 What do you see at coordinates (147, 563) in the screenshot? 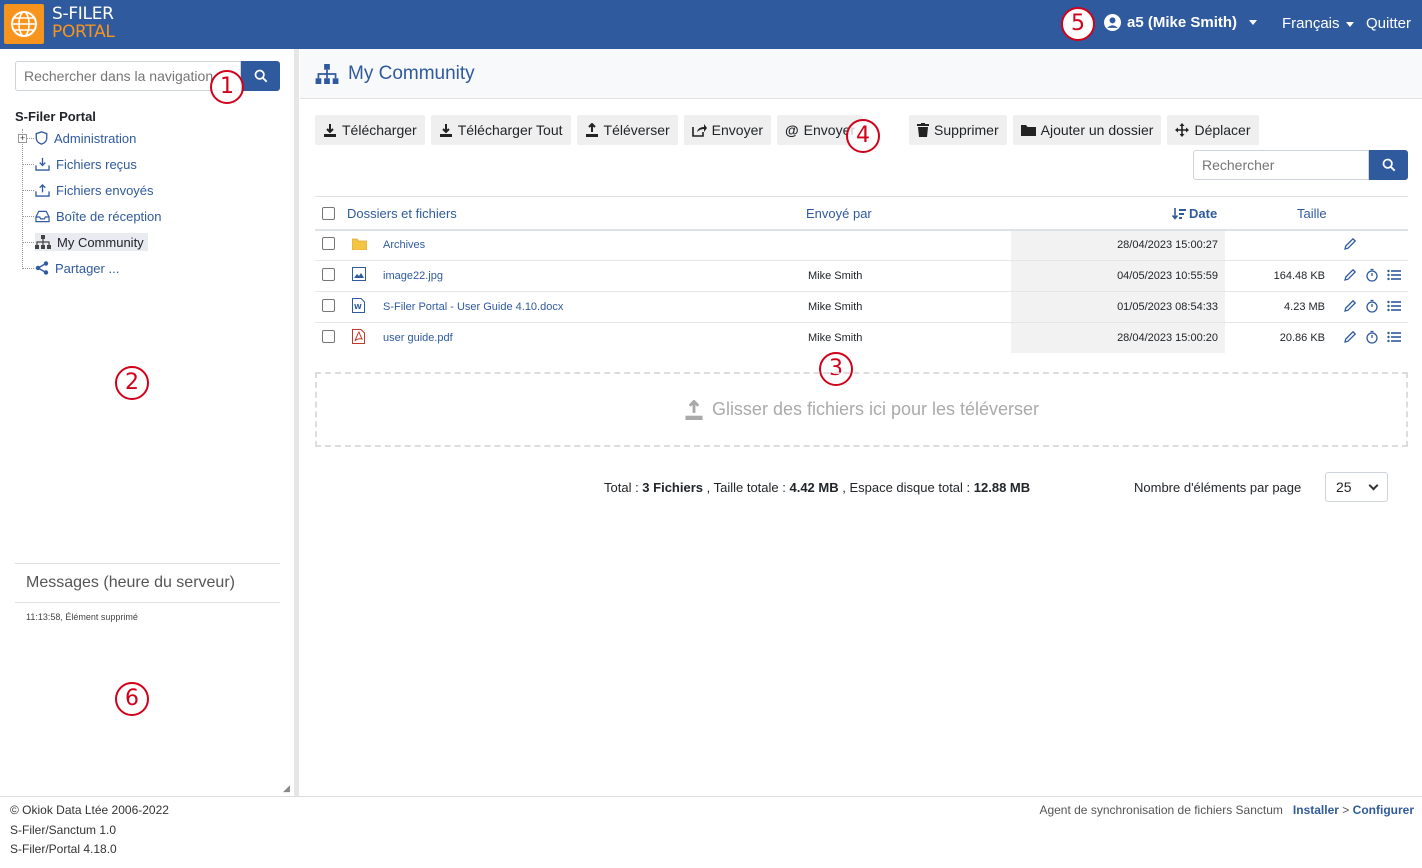
I see `divider` at bounding box center [147, 563].